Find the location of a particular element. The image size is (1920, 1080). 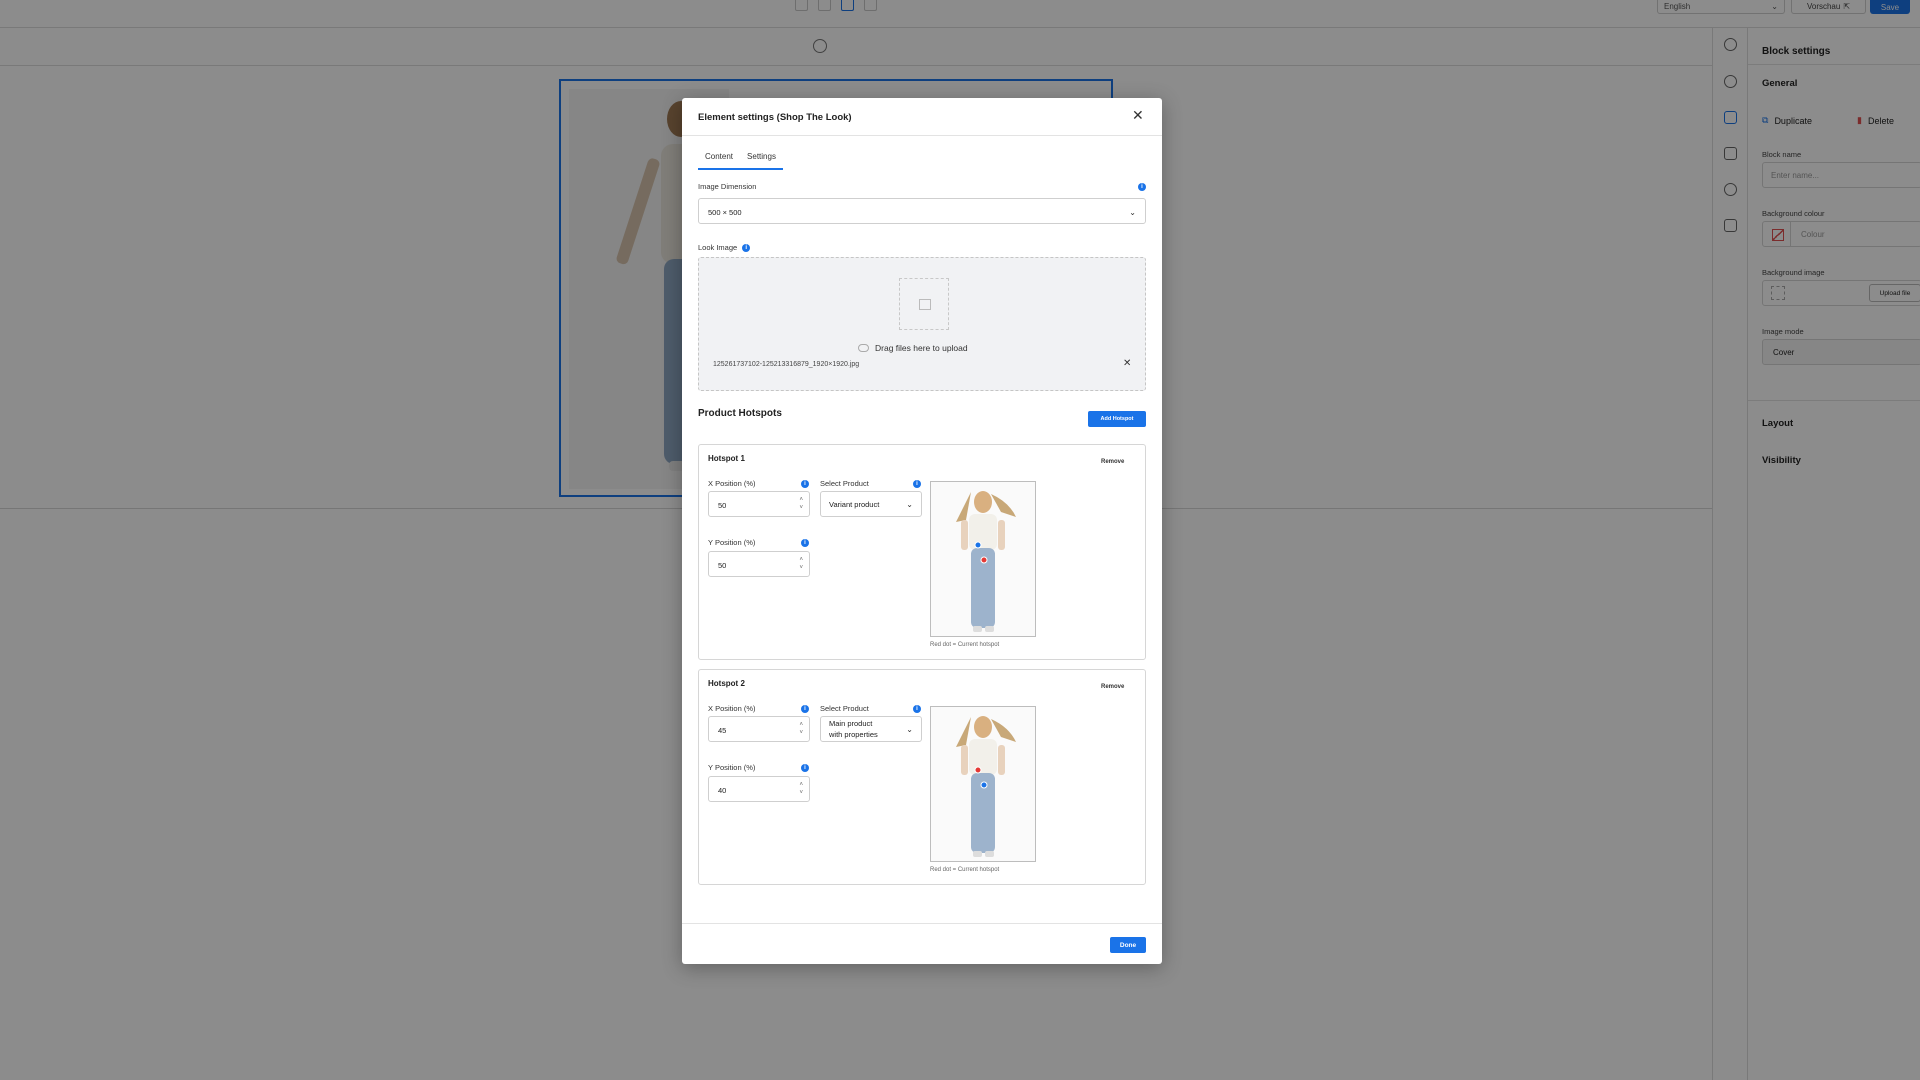

x-position-value: 50 is located at coordinates (722, 505).